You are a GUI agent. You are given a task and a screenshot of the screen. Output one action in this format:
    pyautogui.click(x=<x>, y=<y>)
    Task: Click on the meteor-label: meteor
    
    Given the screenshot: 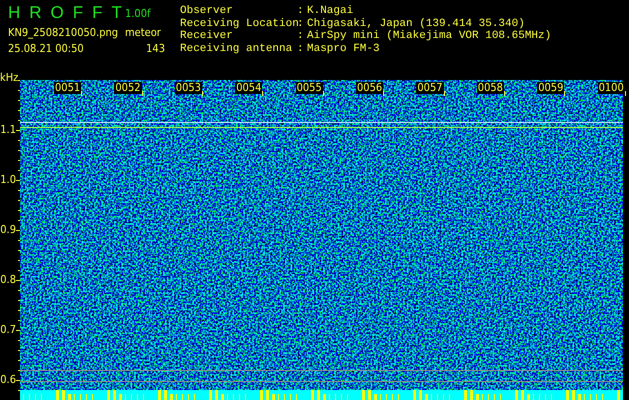 What is the action you would take?
    pyautogui.click(x=143, y=32)
    